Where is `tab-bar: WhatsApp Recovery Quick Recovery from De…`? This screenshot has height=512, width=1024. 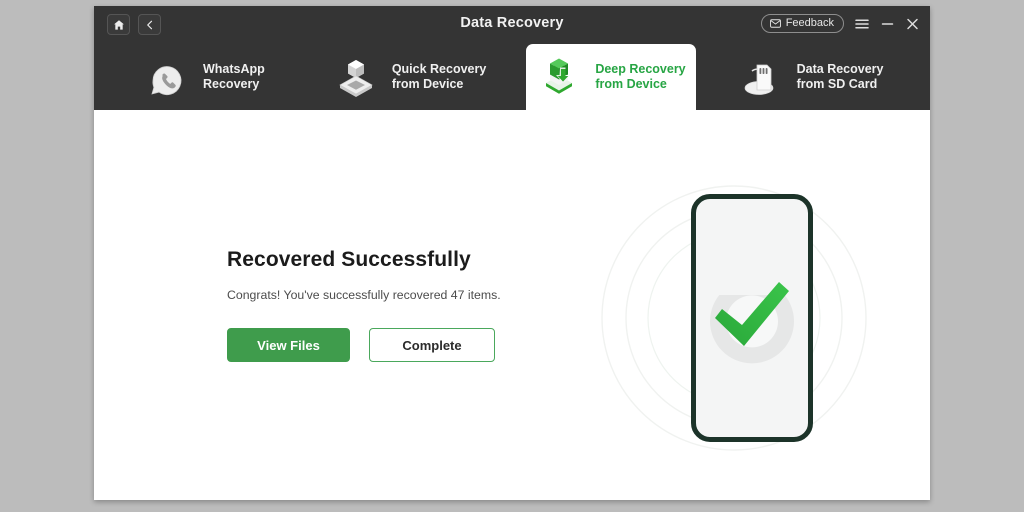 tab-bar: WhatsApp Recovery Quick Recovery from De… is located at coordinates (512, 77).